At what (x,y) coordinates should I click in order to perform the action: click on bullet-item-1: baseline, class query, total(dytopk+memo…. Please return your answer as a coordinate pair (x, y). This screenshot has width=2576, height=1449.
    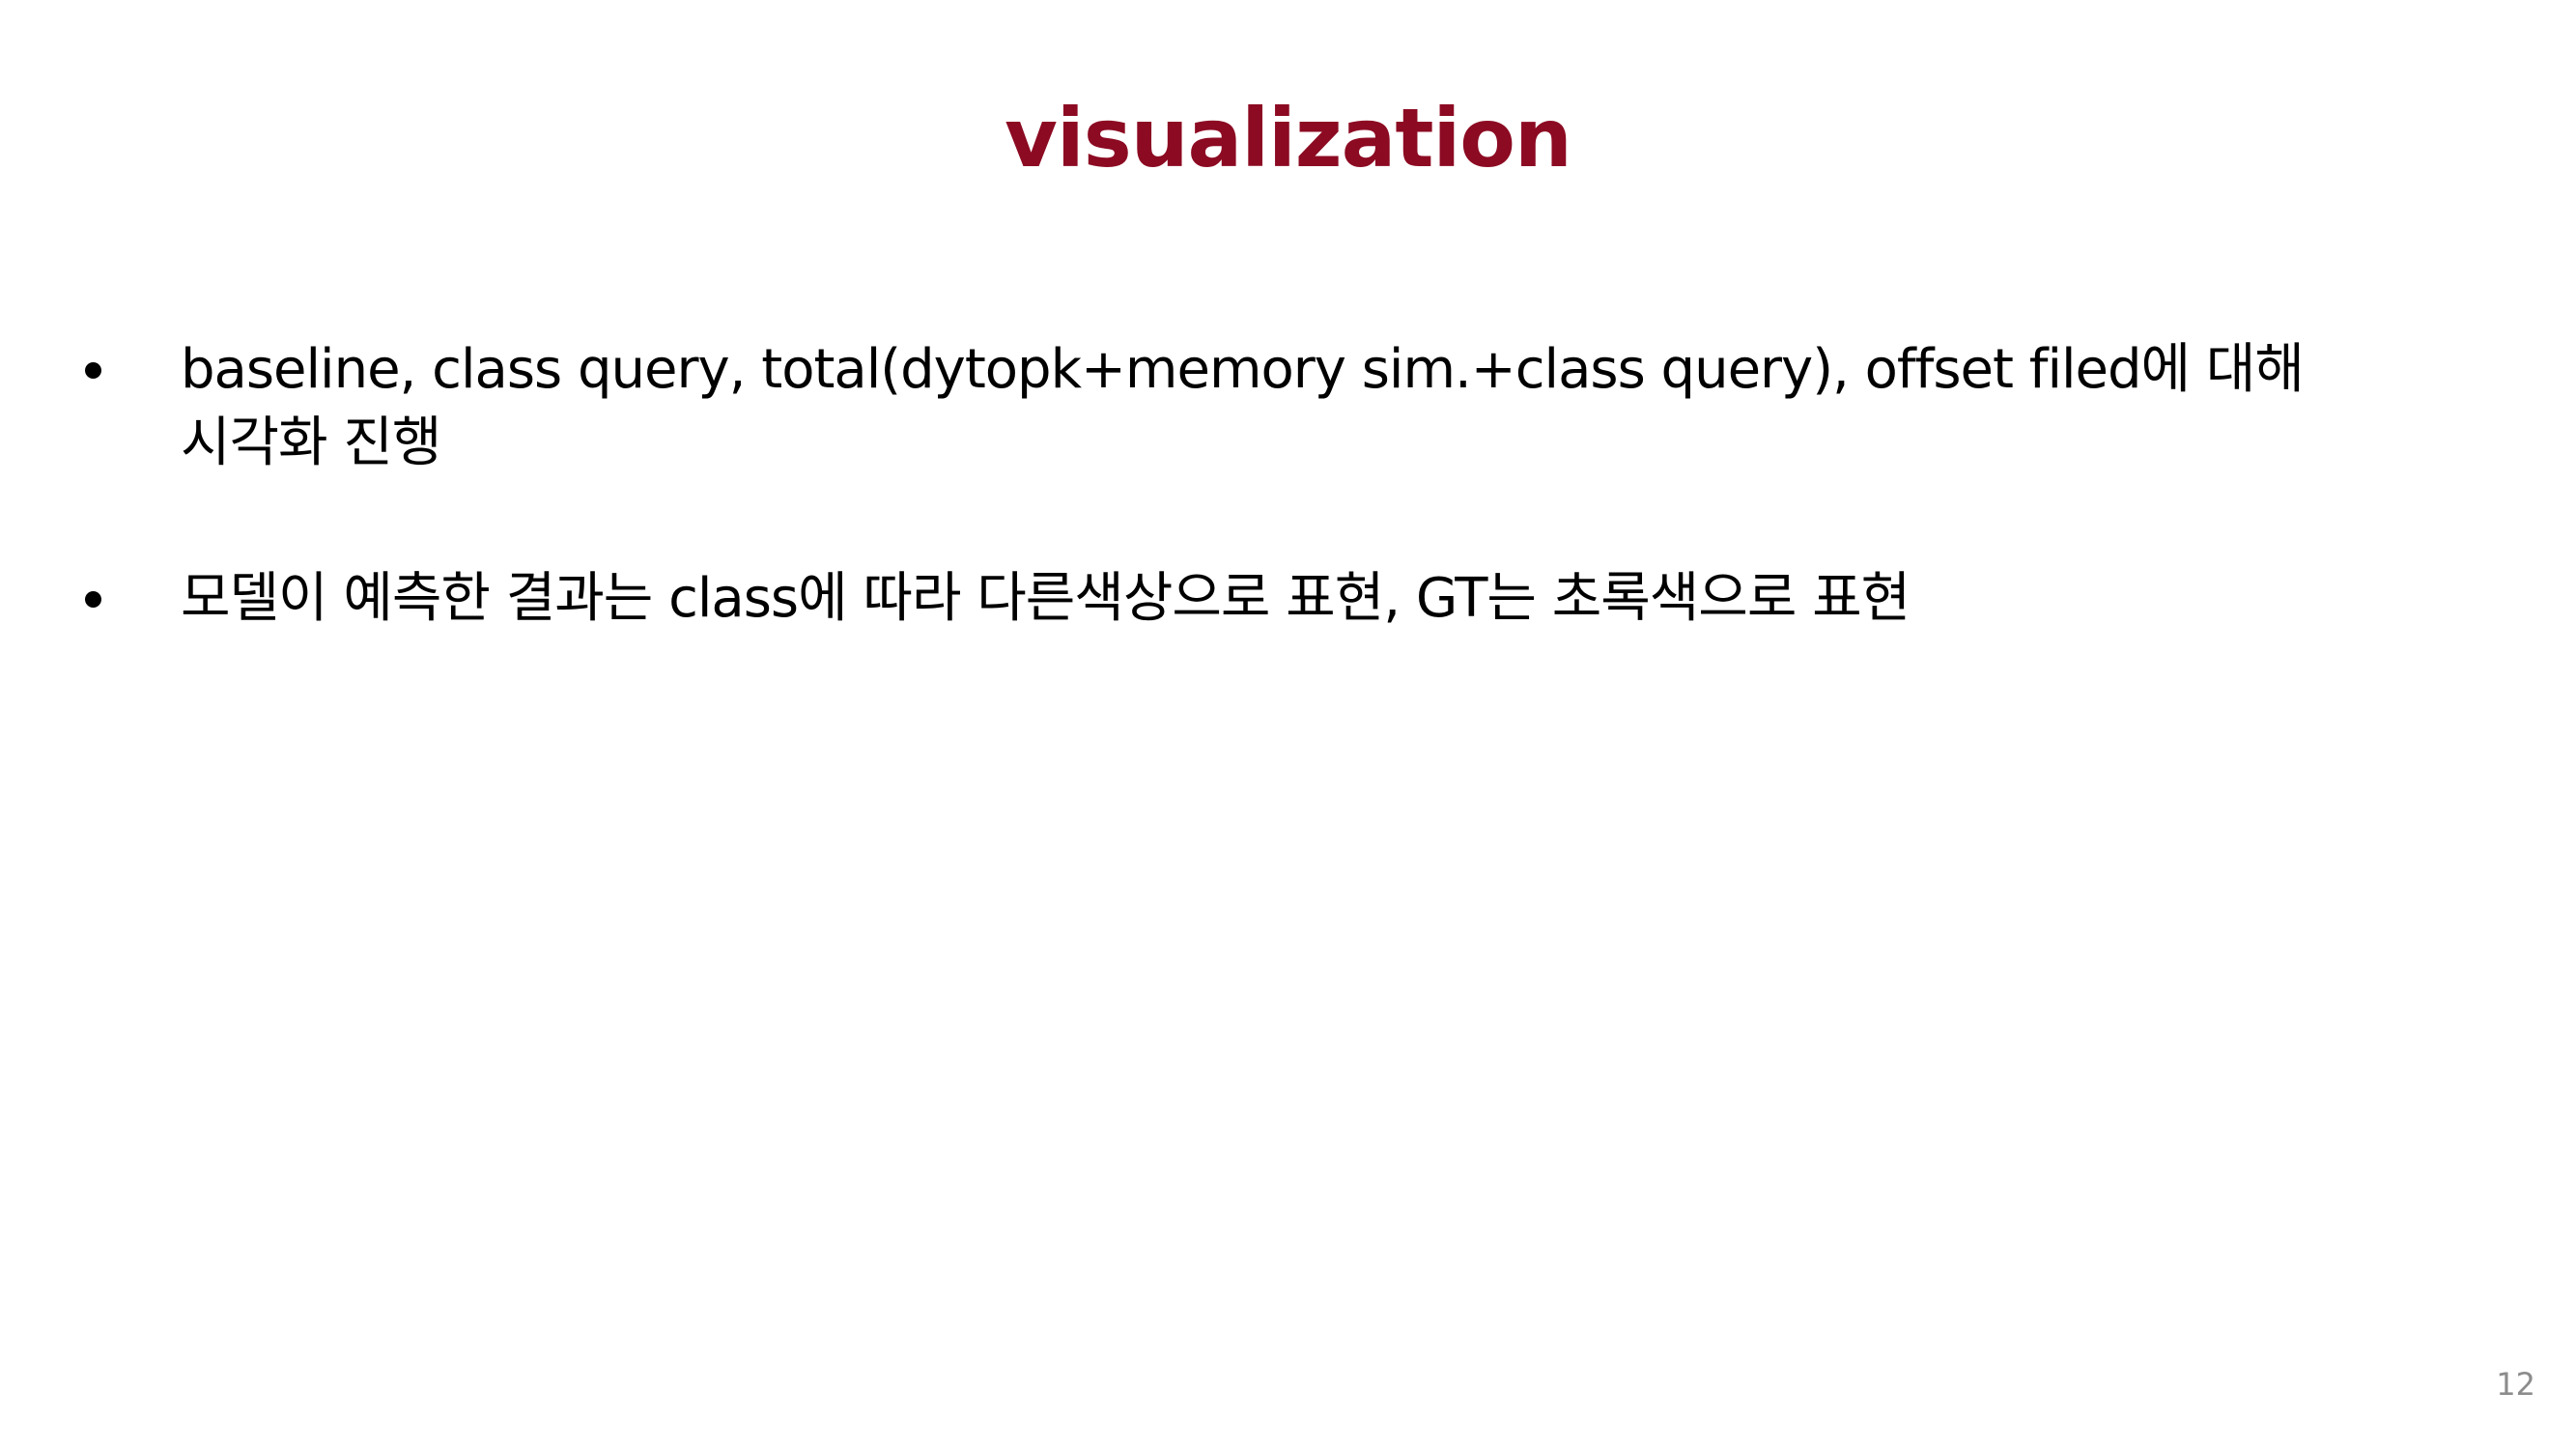
    Looking at the image, I should click on (1255, 406).